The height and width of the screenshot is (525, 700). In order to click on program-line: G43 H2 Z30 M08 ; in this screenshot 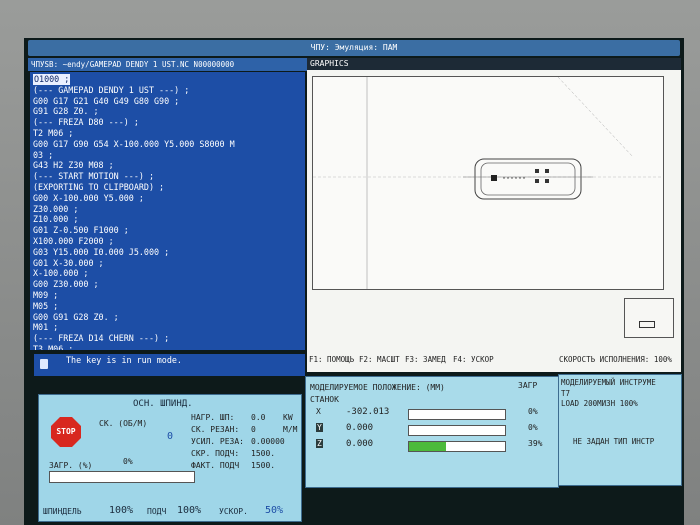, I will do `click(167, 165)`.